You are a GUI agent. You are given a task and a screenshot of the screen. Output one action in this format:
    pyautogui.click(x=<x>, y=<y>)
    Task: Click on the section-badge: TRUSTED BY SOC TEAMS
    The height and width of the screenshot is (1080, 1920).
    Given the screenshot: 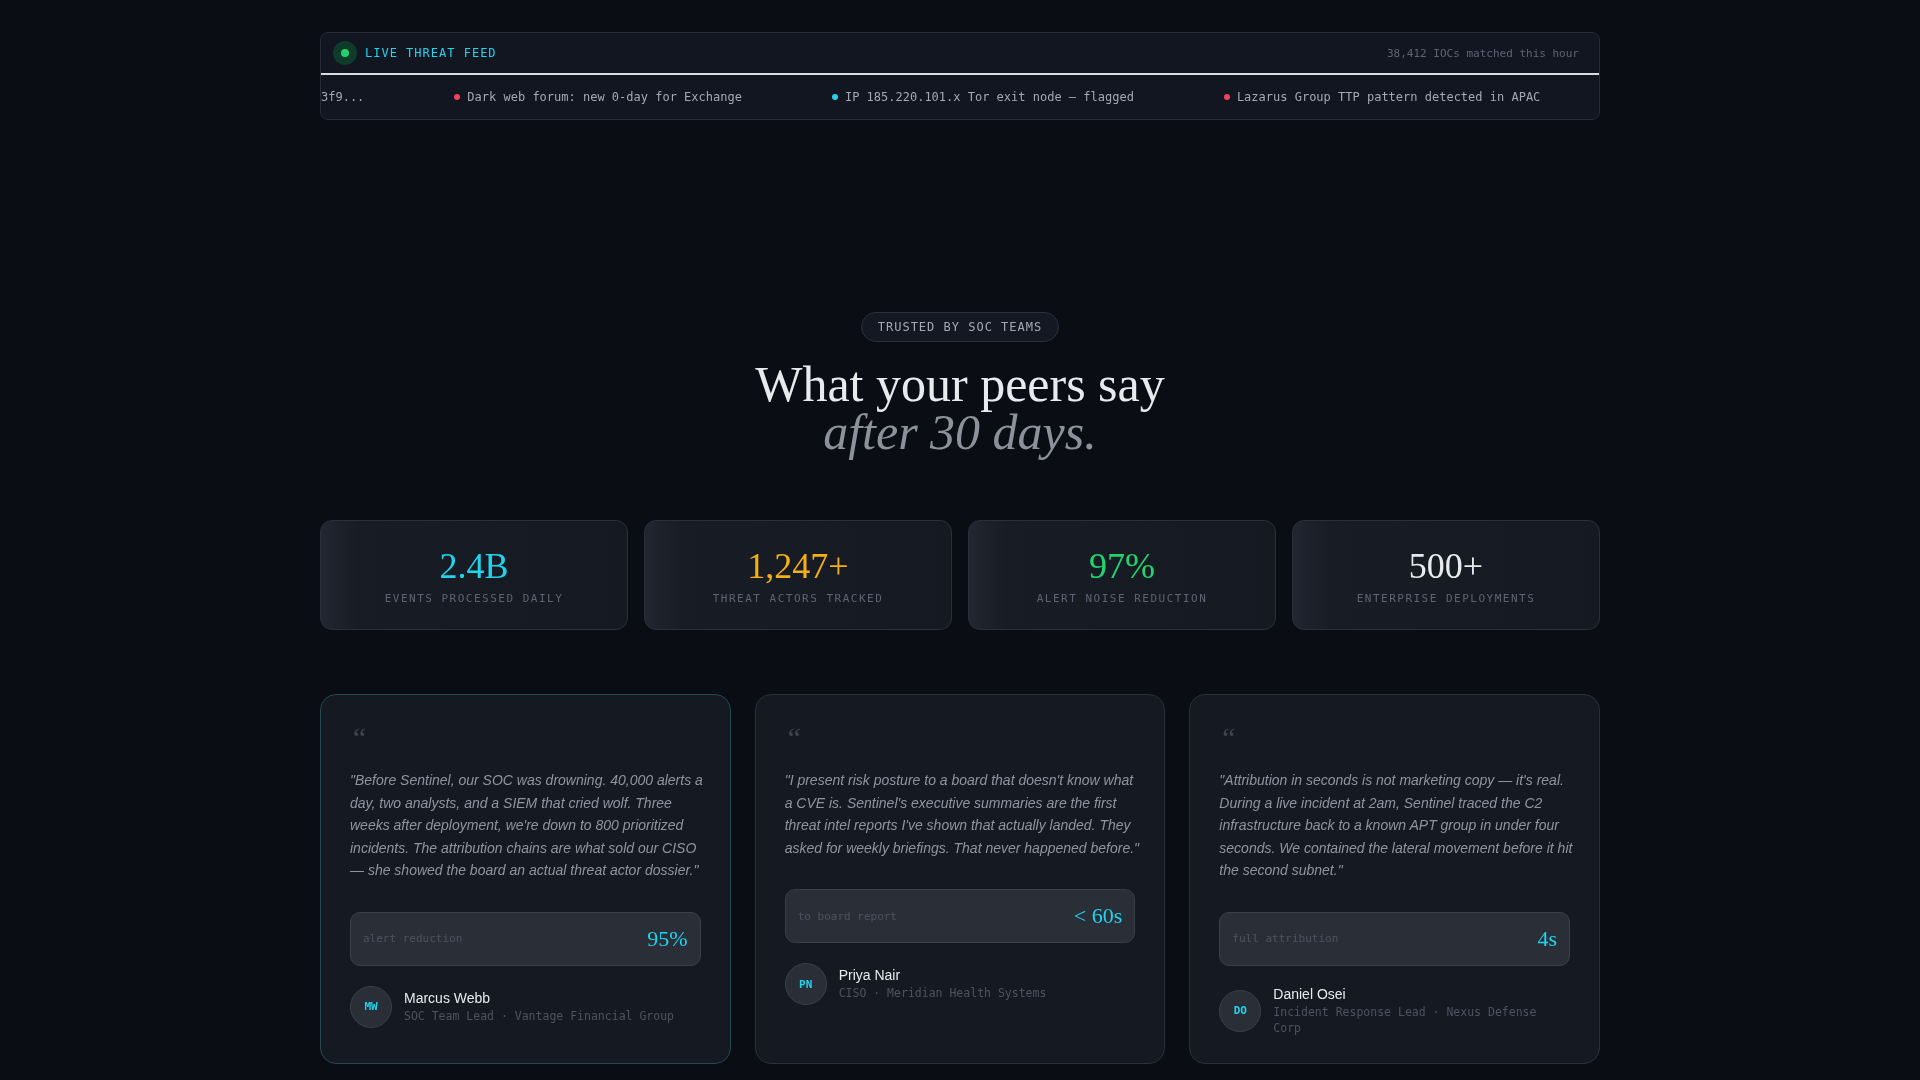 What is the action you would take?
    pyautogui.click(x=960, y=327)
    